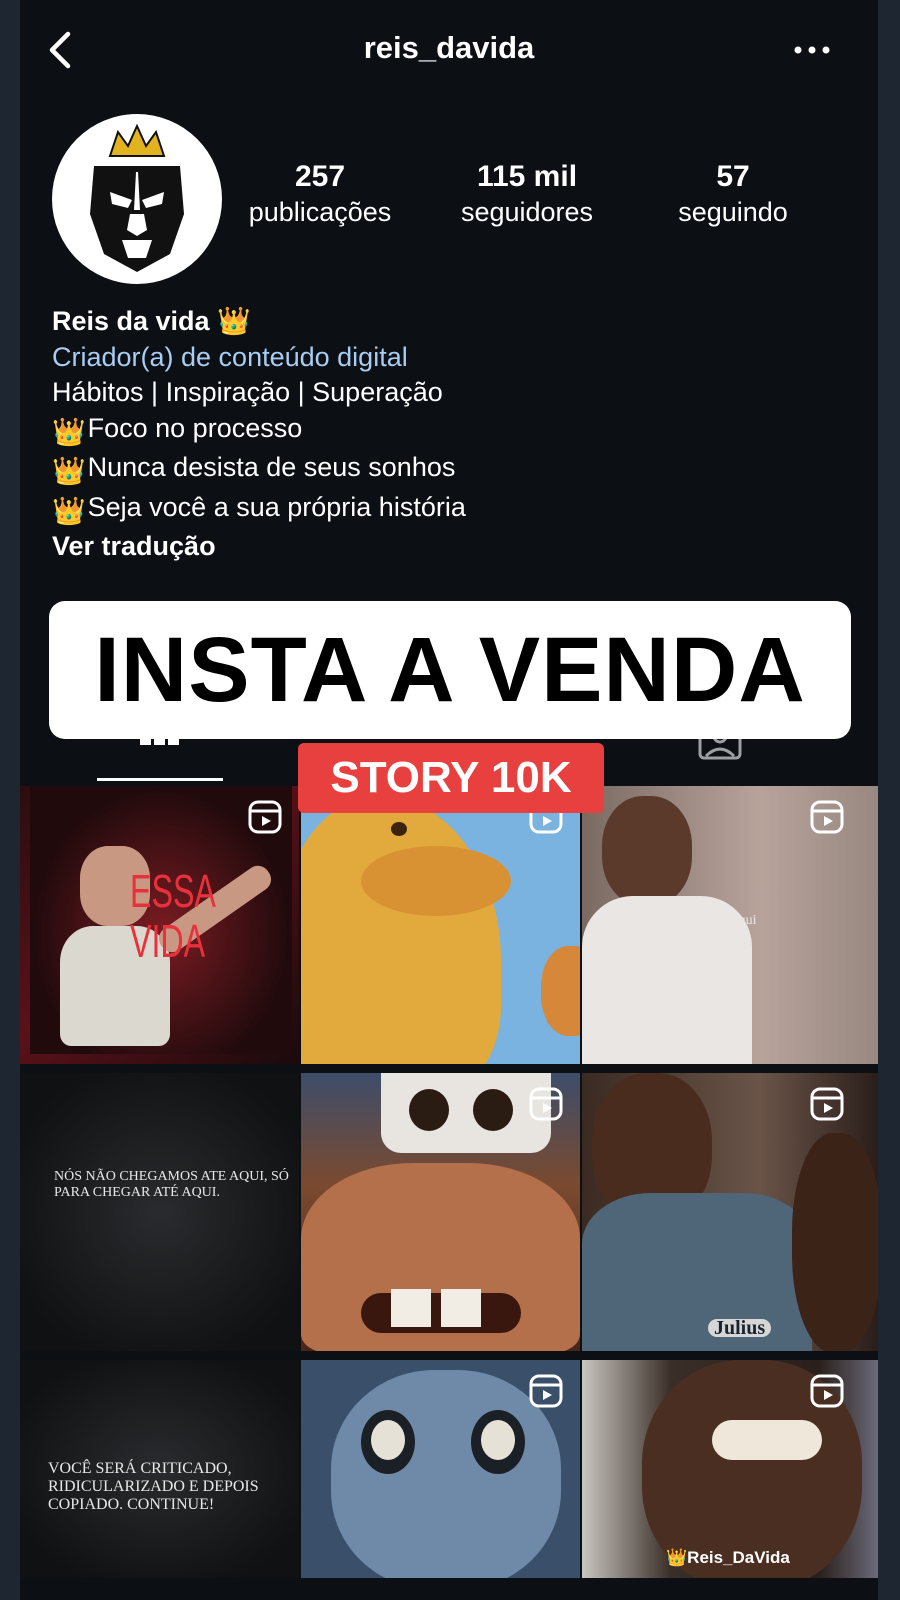 The height and width of the screenshot is (1600, 900). I want to click on top-bar: reis_davida, so click(449, 48).